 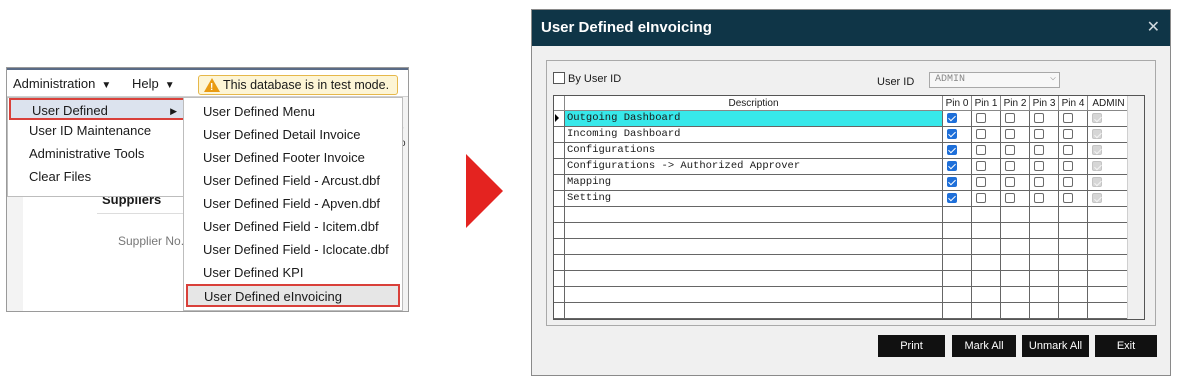 I want to click on column-header-pin-1: Pin 1, so click(x=986, y=103).